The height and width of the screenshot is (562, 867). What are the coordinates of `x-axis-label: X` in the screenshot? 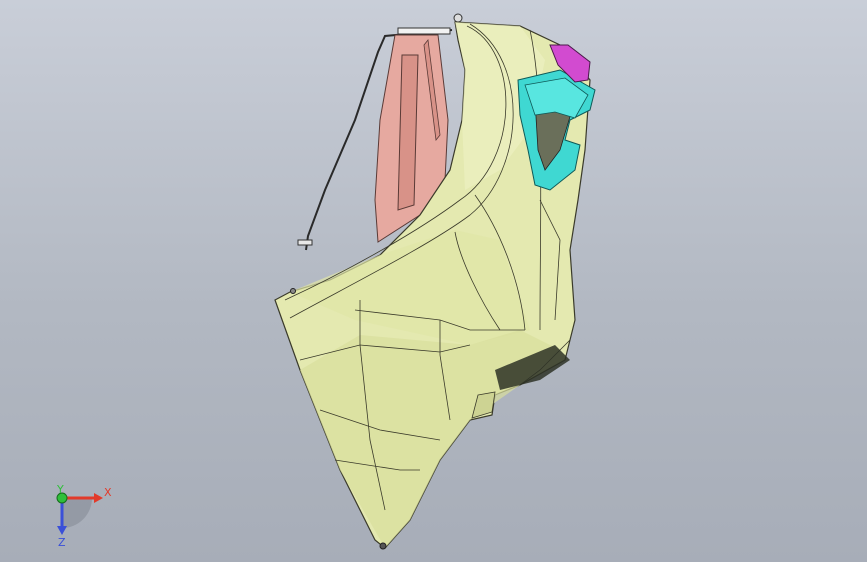 It's located at (108, 492).